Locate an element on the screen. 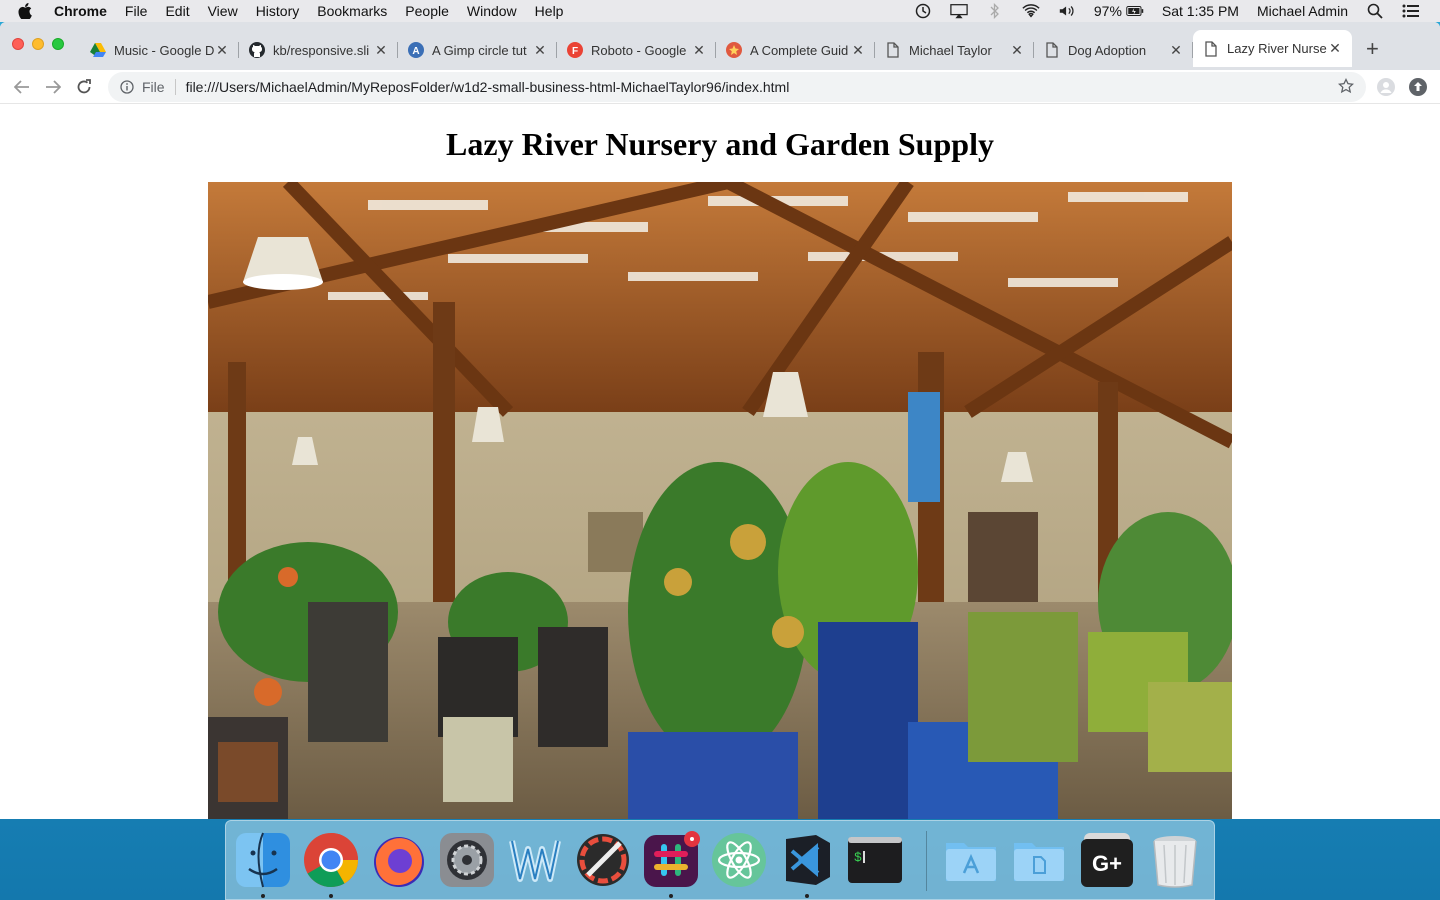 The width and height of the screenshot is (1440, 900). google-fonts-icon: F is located at coordinates (575, 50).